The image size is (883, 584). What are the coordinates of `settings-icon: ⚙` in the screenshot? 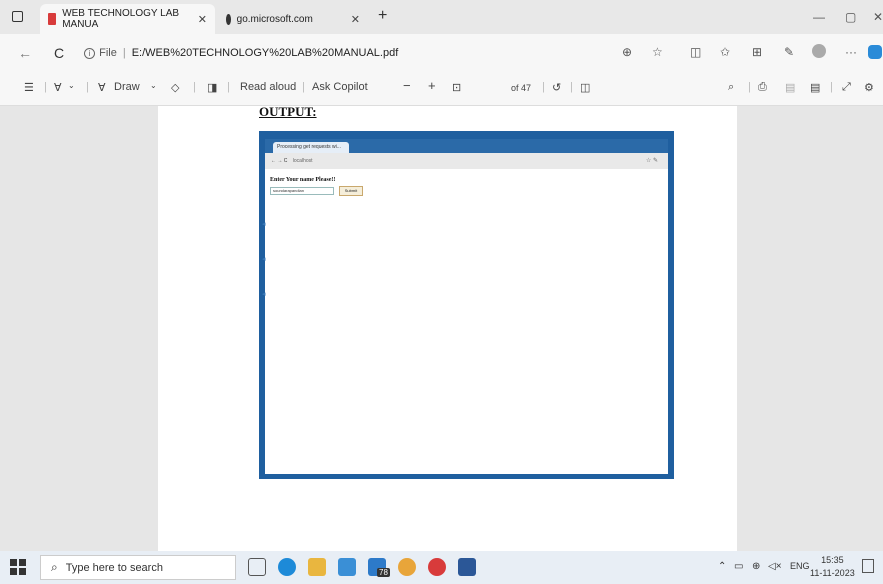 It's located at (869, 87).